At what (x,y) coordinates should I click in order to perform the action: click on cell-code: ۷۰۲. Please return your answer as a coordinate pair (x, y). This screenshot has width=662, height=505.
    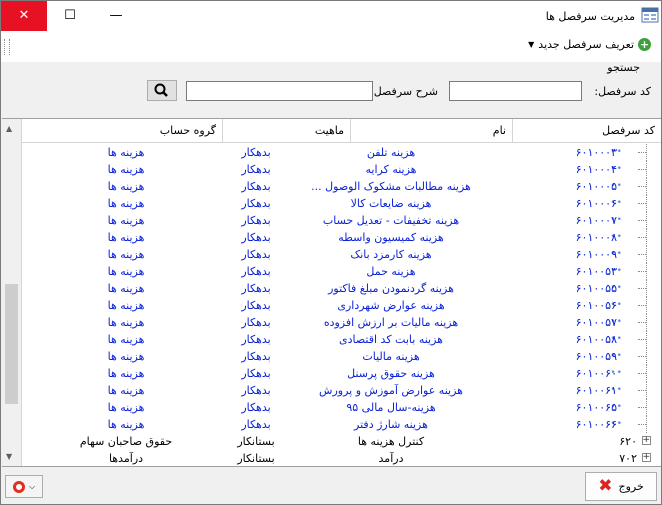
    Looking at the image, I should click on (628, 458).